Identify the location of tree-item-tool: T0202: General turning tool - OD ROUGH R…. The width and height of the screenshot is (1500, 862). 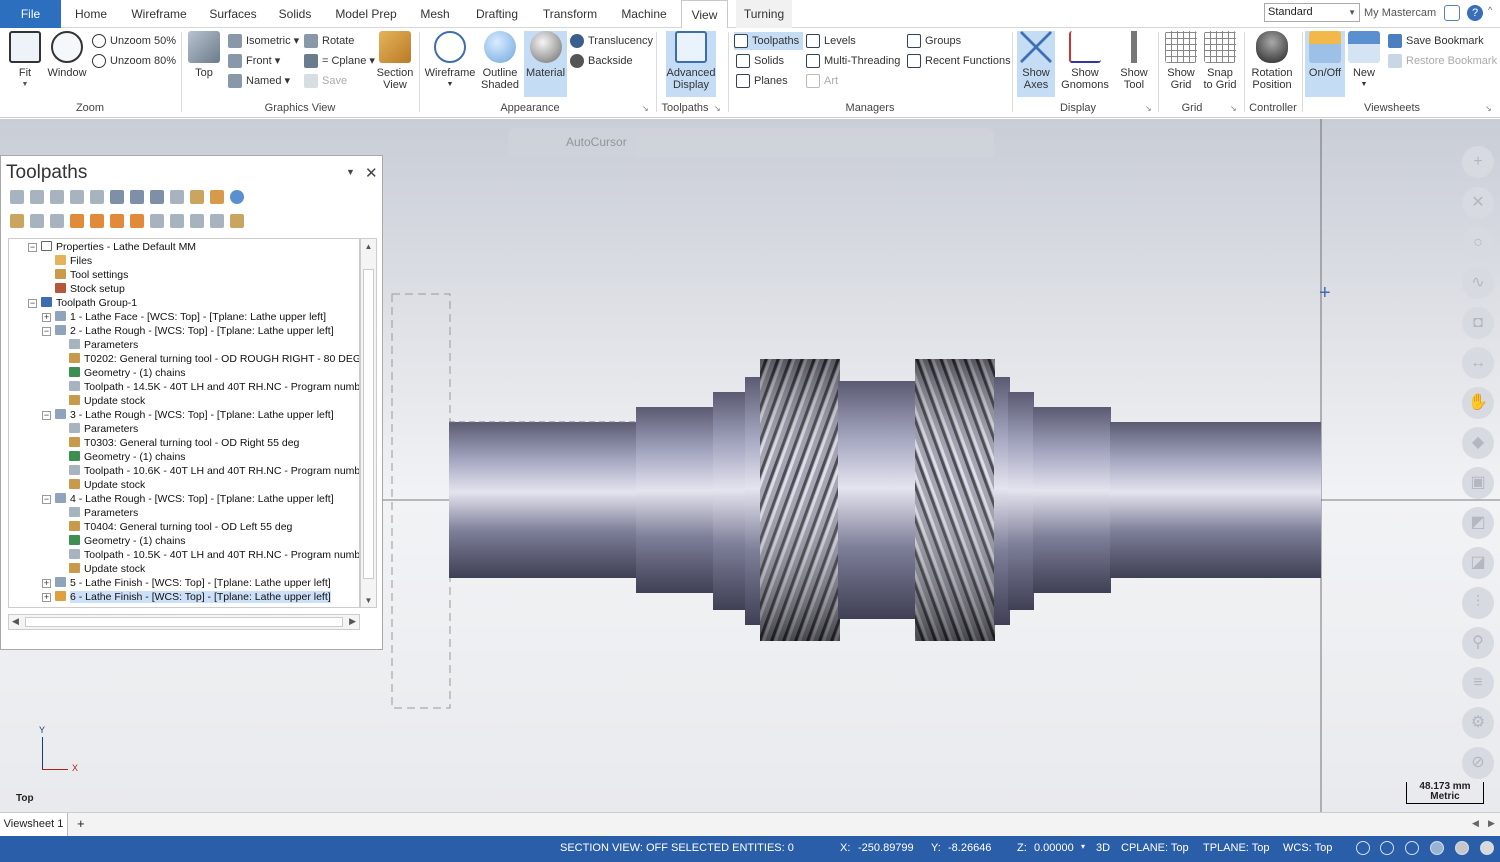
(214, 359).